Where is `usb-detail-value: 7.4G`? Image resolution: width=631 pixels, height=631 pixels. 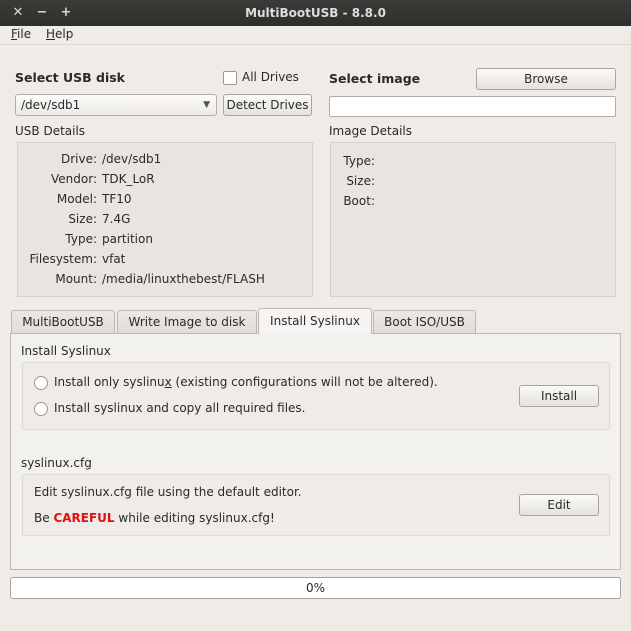 usb-detail-value: 7.4G is located at coordinates (116, 219).